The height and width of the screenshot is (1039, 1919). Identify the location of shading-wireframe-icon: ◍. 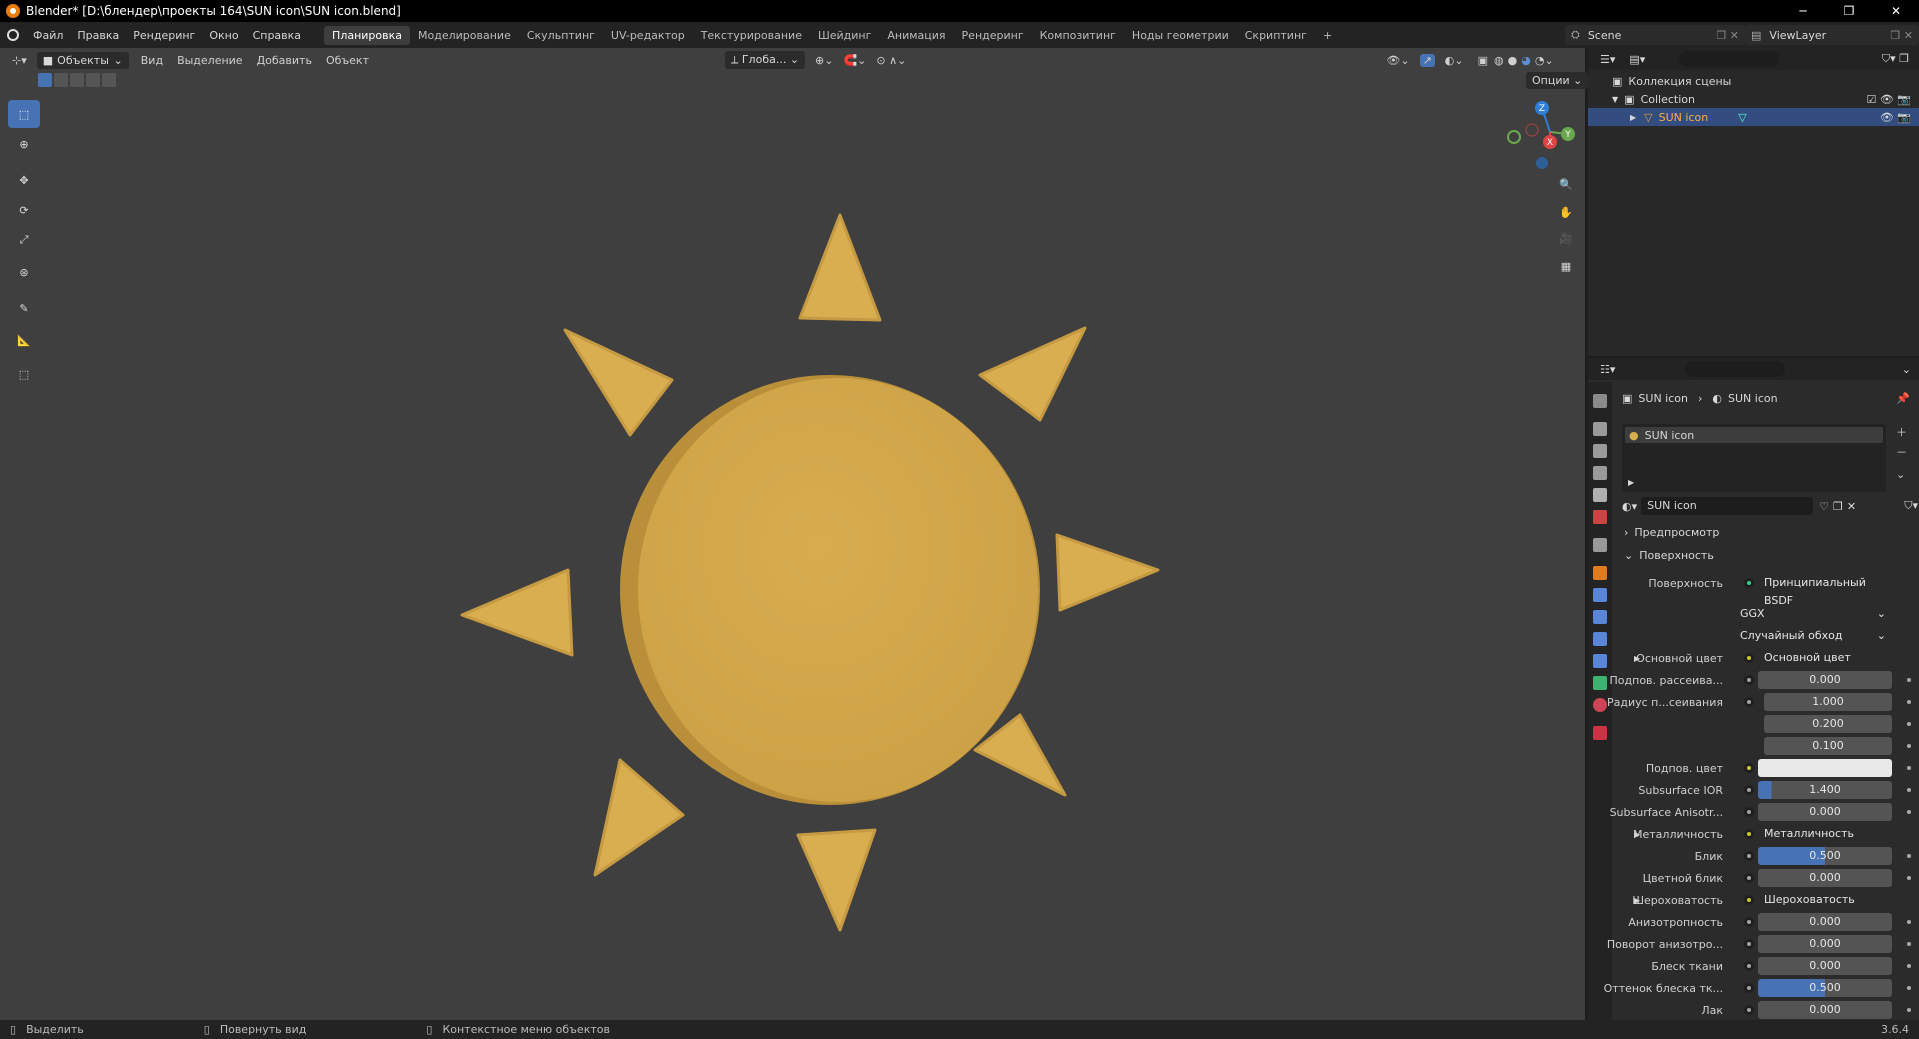
(1499, 60).